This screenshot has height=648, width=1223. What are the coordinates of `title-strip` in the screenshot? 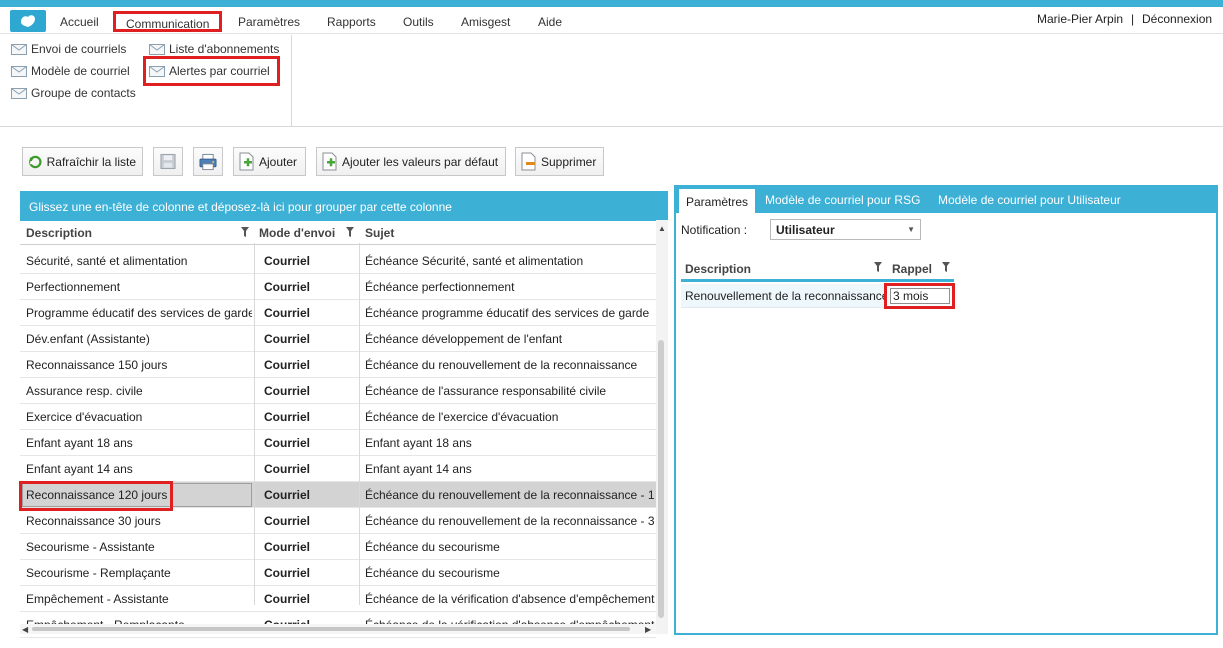 It's located at (611, 3).